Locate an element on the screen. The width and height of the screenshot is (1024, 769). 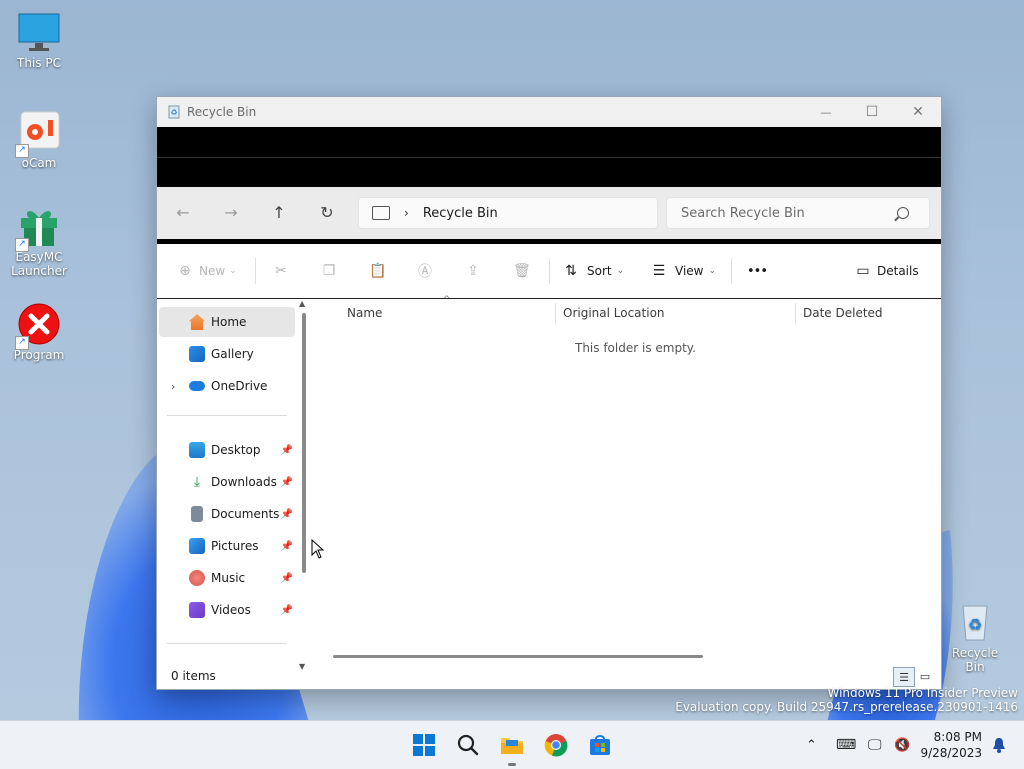
input-indicator: ⌨ is located at coordinates (846, 745).